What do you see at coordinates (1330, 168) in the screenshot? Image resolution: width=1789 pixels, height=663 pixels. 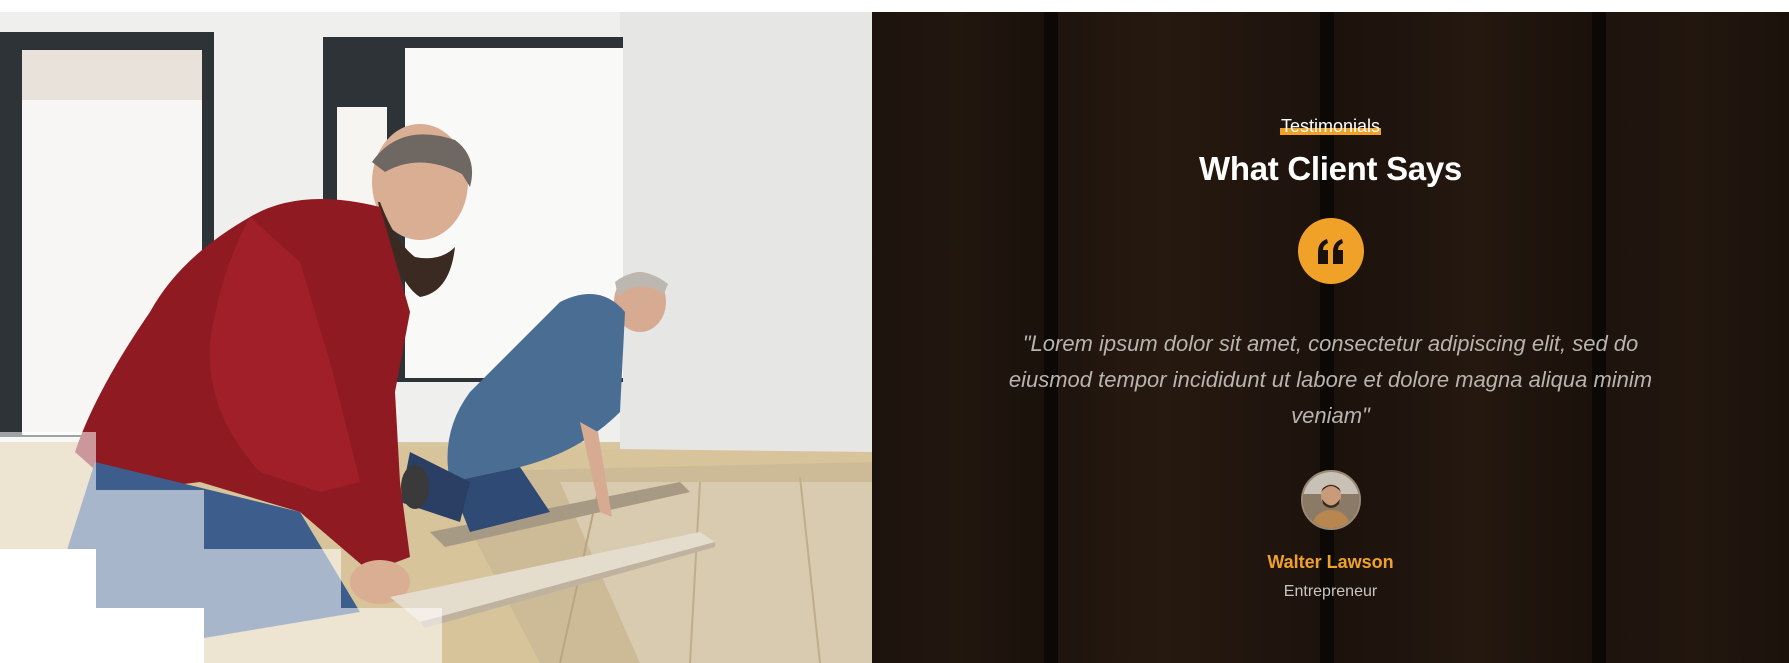 I see `section-heading: What Client Says` at bounding box center [1330, 168].